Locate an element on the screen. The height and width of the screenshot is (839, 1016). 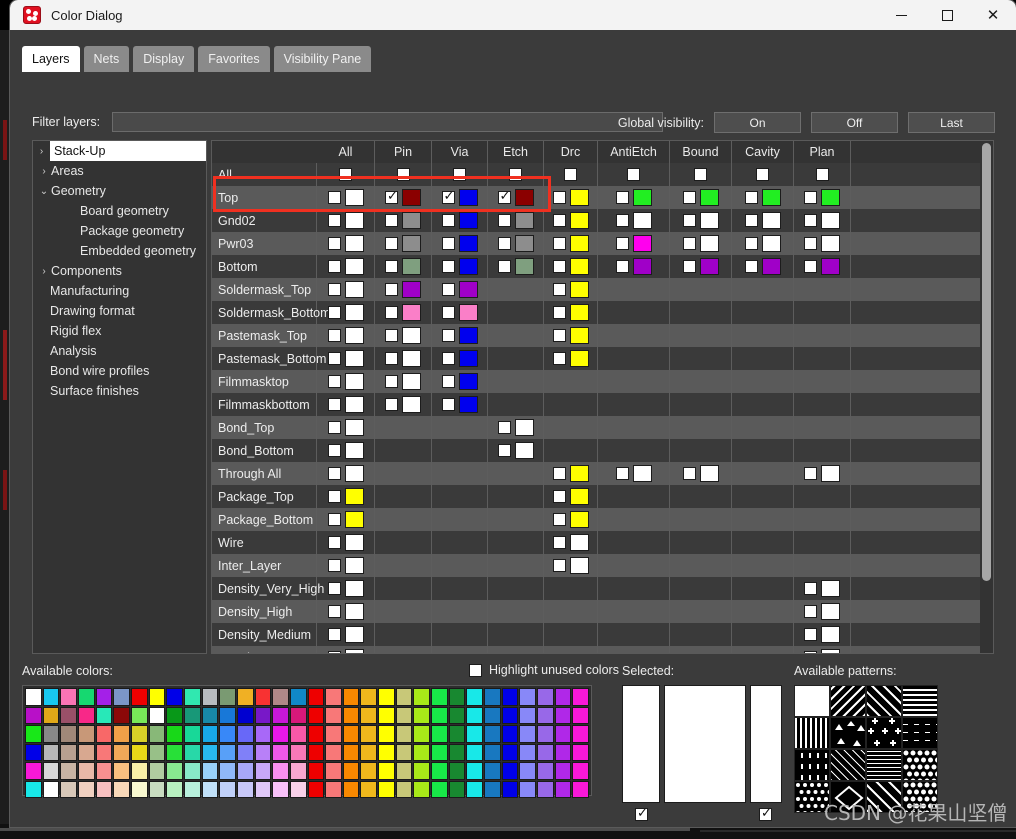
grid-row: Pwr03 is located at coordinates (596, 243).